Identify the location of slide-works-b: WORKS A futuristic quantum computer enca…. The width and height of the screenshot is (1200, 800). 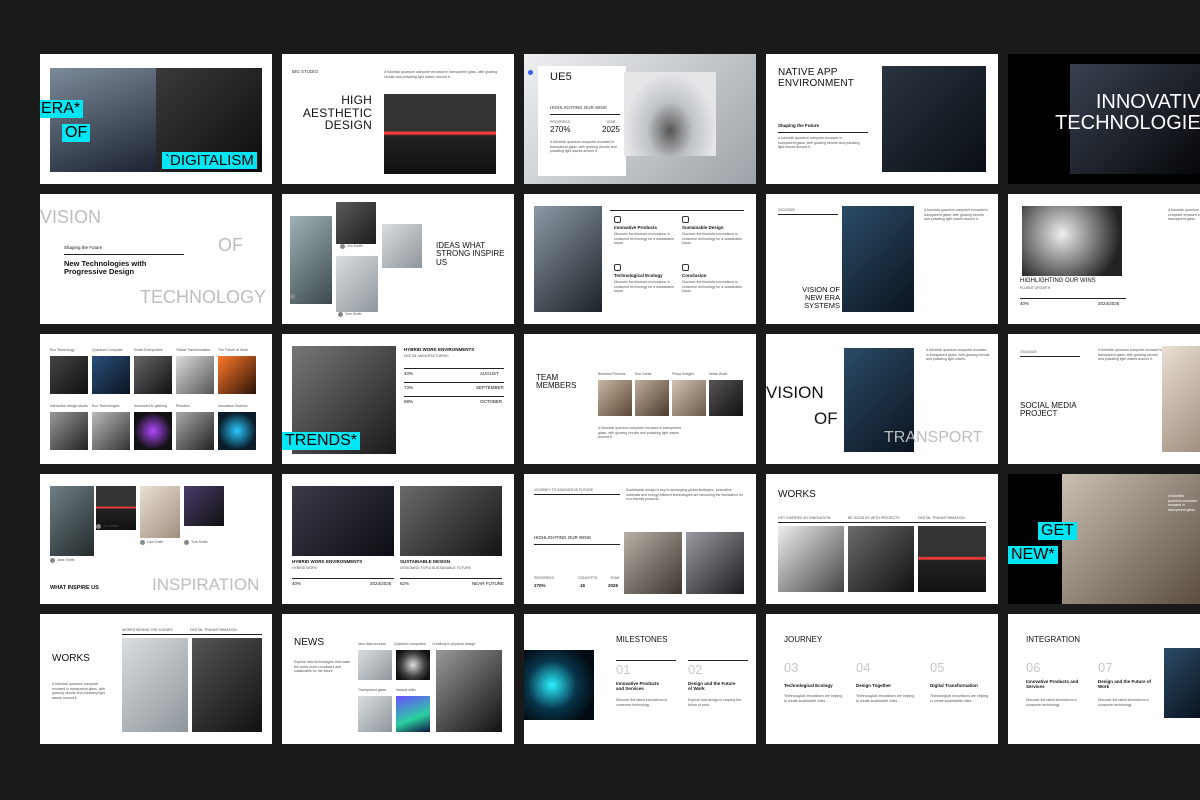
(156, 679).